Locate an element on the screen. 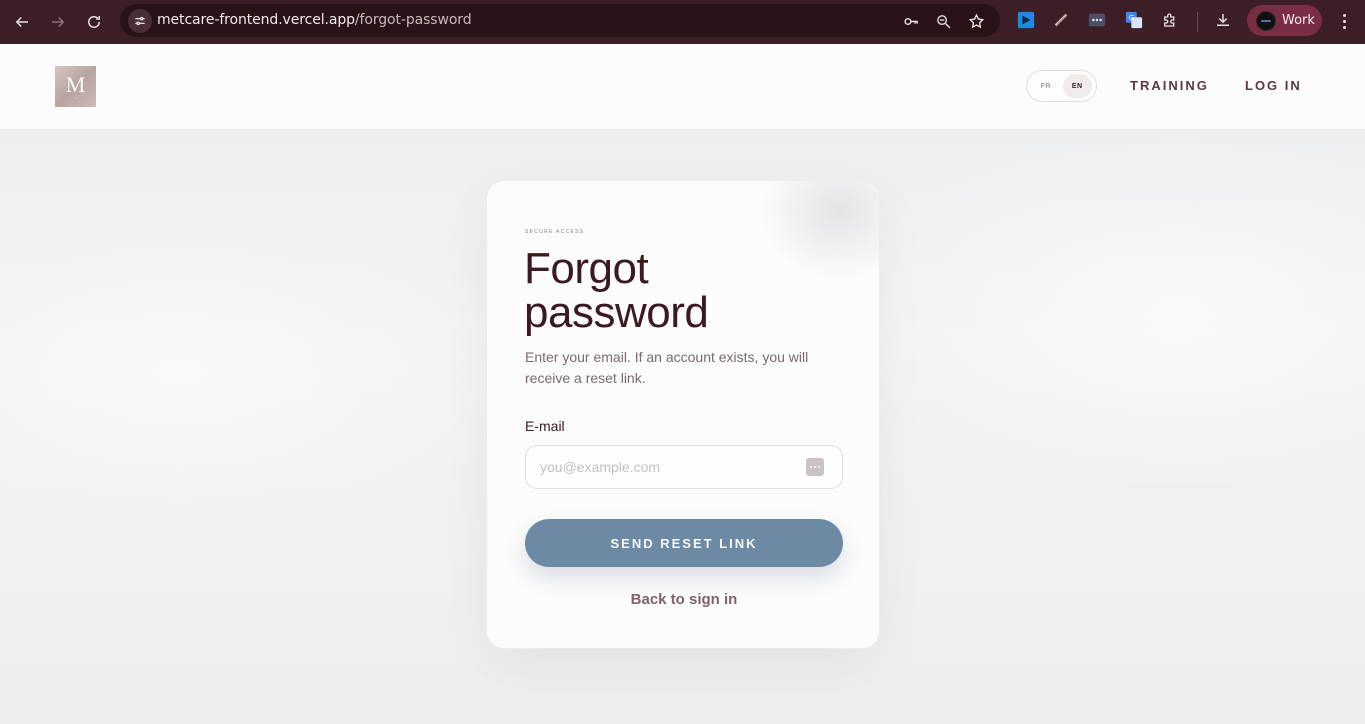  extension-flag-icon is located at coordinates (1026, 20).